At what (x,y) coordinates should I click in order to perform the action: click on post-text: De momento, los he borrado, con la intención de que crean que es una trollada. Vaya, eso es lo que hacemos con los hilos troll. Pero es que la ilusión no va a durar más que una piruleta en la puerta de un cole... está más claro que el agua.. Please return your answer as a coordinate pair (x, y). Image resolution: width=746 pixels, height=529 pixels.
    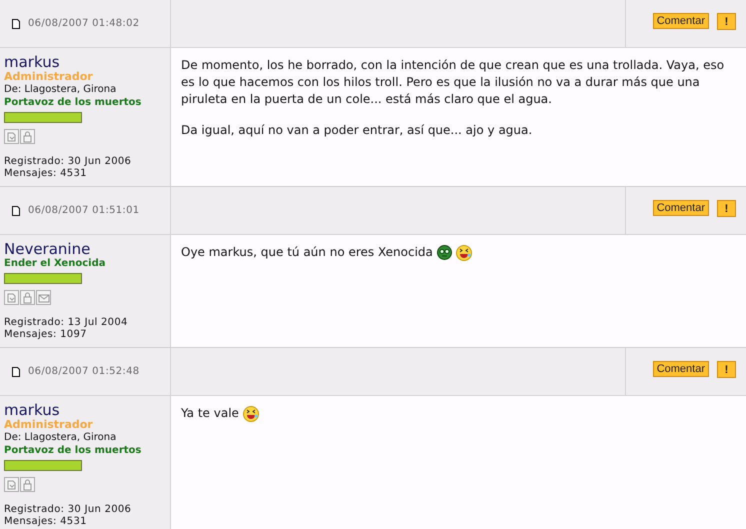
    Looking at the image, I should click on (453, 82).